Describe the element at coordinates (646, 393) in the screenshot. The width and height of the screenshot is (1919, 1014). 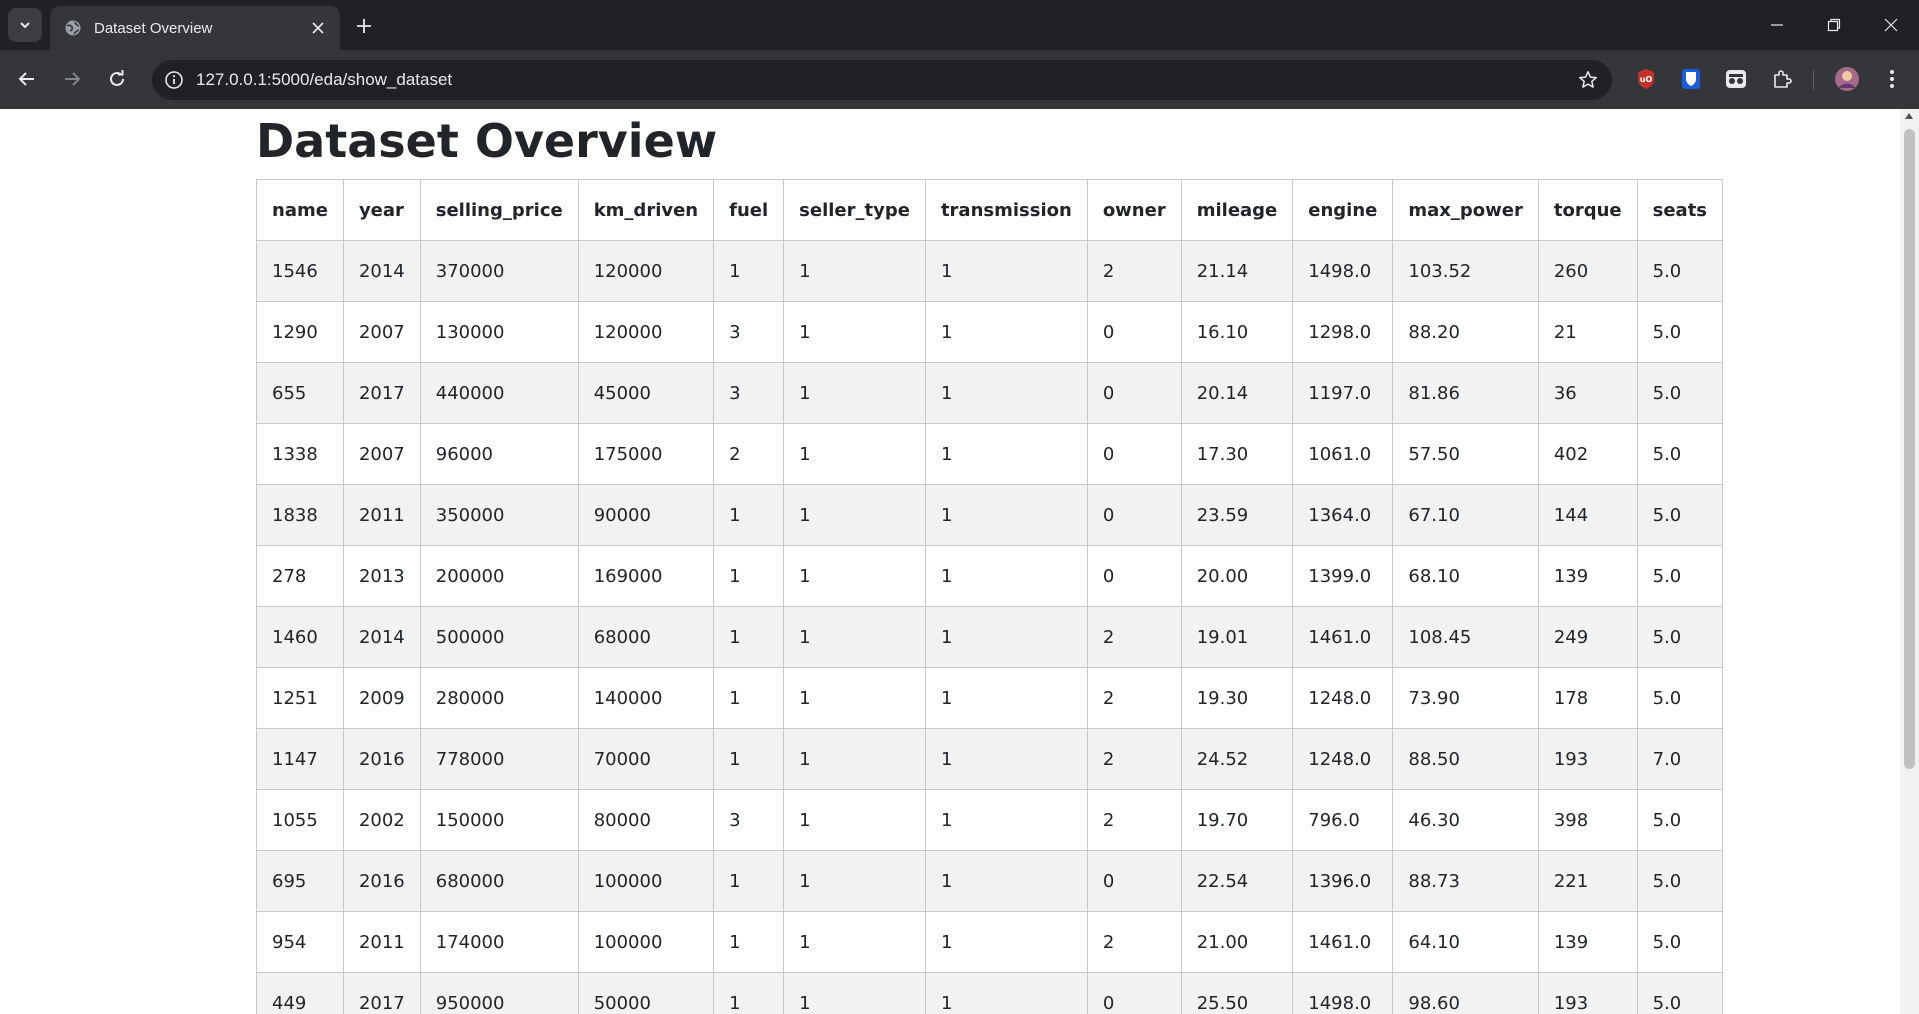
I see `table-cell: 45000` at that location.